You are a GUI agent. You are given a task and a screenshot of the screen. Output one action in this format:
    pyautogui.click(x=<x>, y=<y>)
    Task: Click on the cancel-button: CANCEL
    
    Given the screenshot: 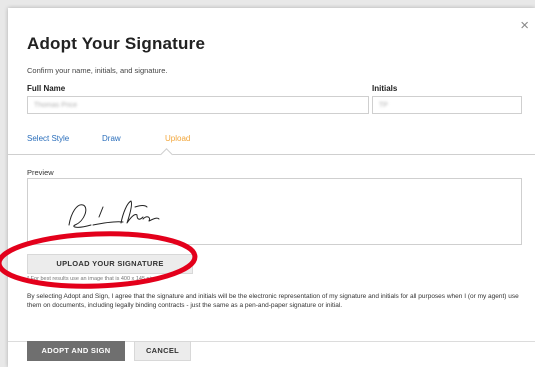 What is the action you would take?
    pyautogui.click(x=162, y=351)
    